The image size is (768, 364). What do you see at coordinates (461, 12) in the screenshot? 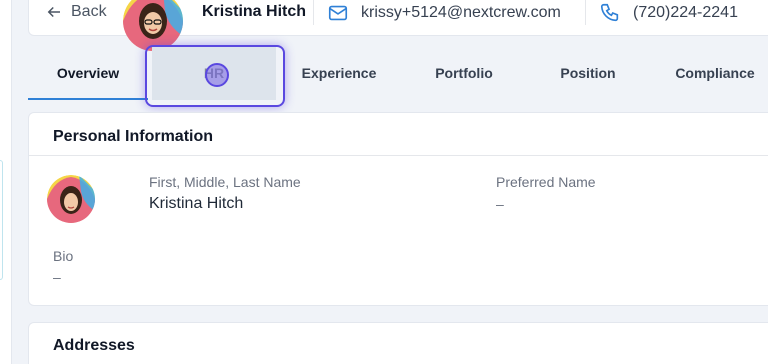
I see `email-text: krissy+5124@nextcrew.com` at bounding box center [461, 12].